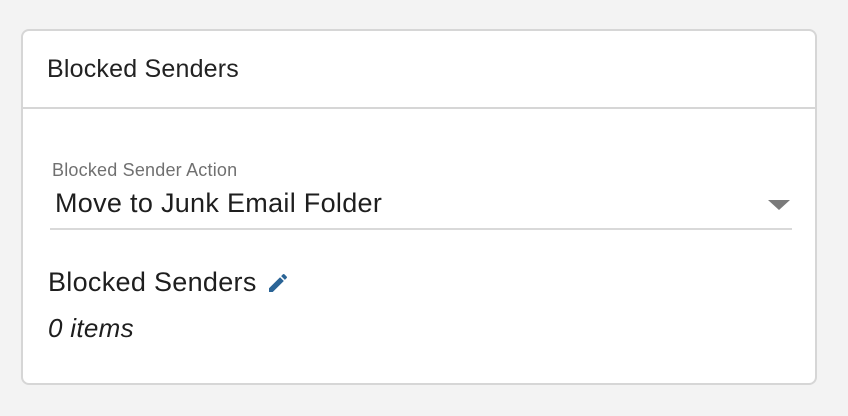 This screenshot has width=848, height=416. I want to click on select-value: Move to Junk Email Folder, so click(219, 203).